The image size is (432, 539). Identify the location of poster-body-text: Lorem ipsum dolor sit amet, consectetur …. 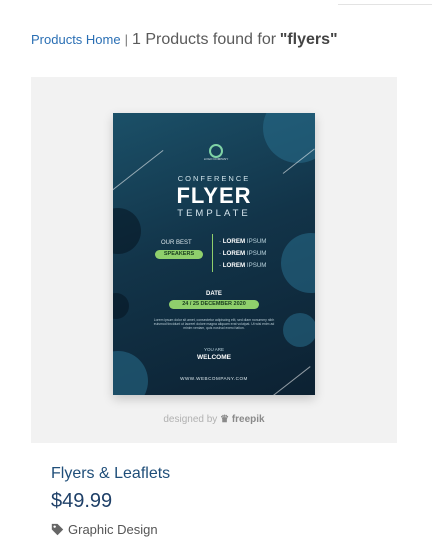
(214, 324).